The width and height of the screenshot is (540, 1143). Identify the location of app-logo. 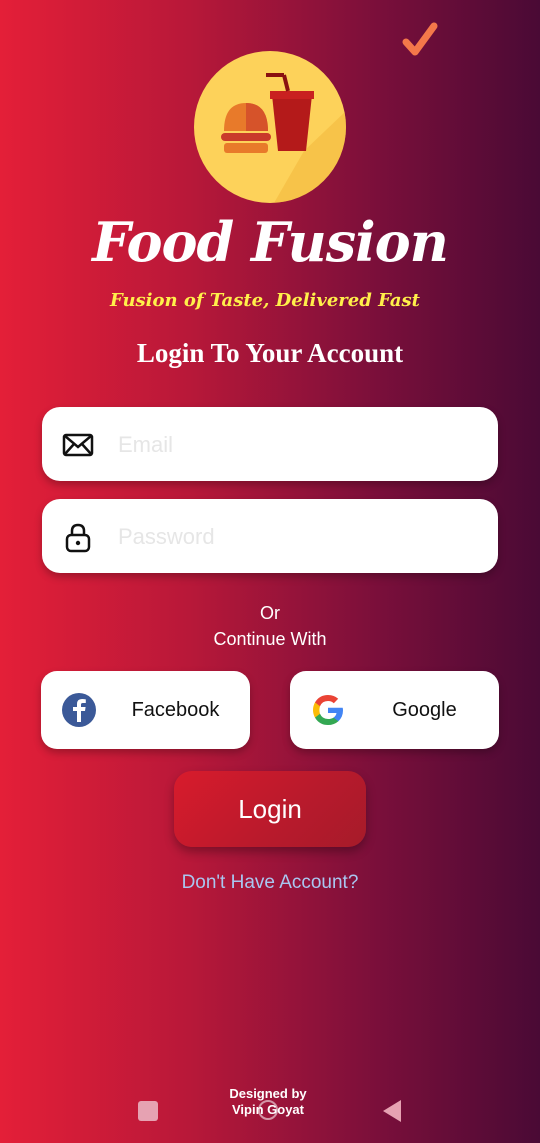
(270, 127).